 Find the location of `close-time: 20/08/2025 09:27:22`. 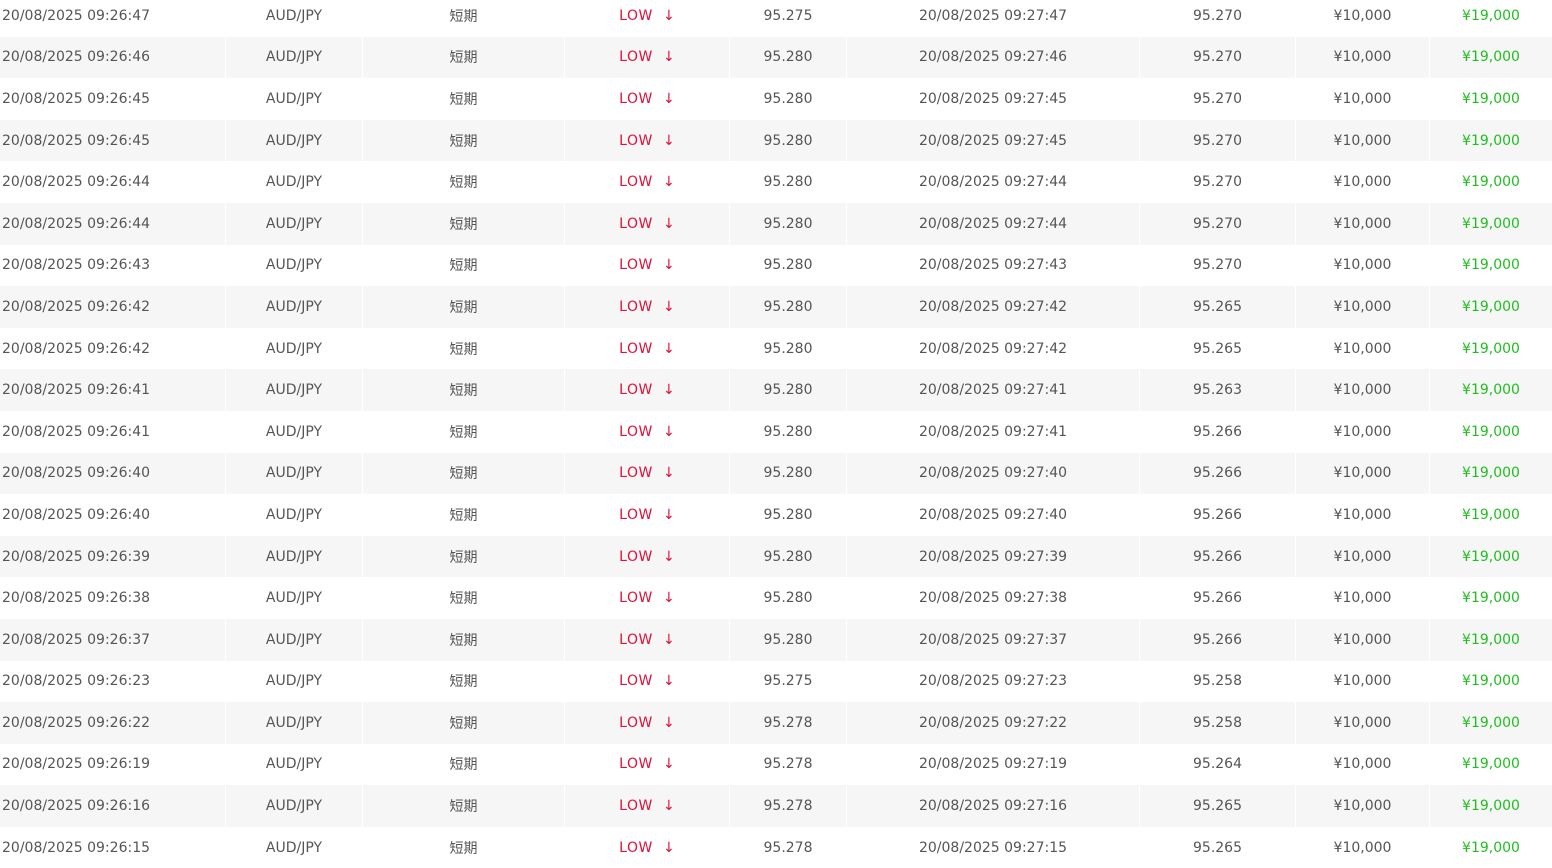

close-time: 20/08/2025 09:27:22 is located at coordinates (993, 722).